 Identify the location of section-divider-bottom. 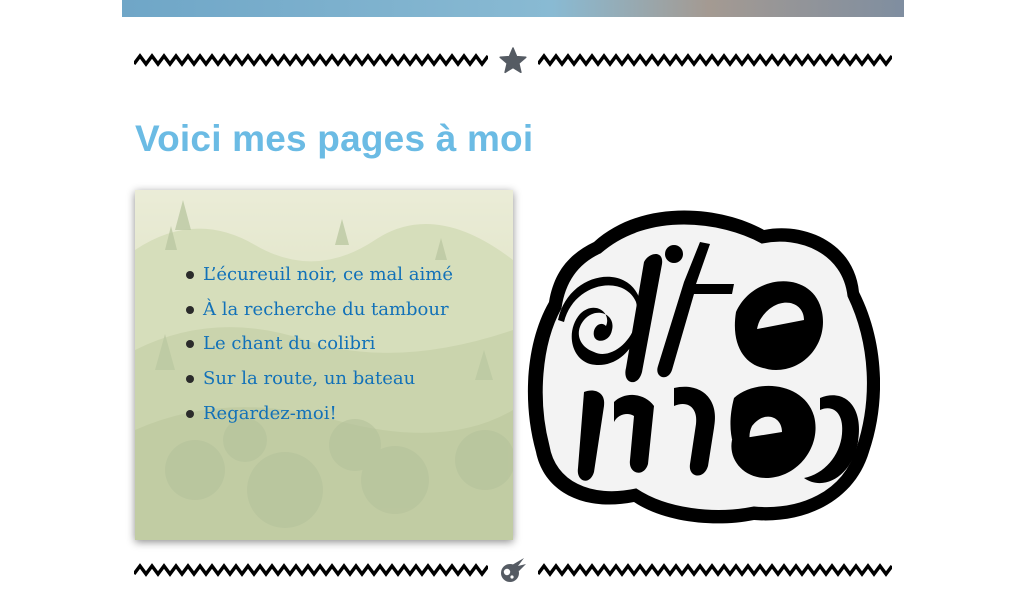
(513, 571).